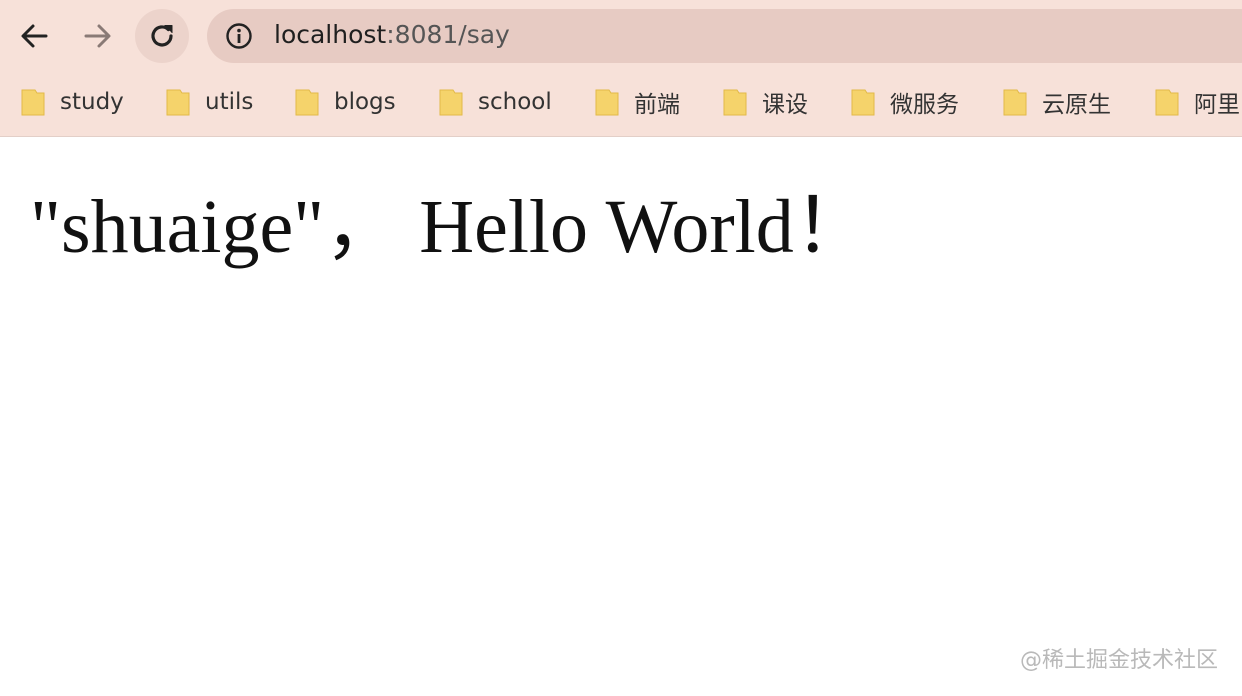 Image resolution: width=1242 pixels, height=696 pixels. I want to click on reload-button, so click(162, 36).